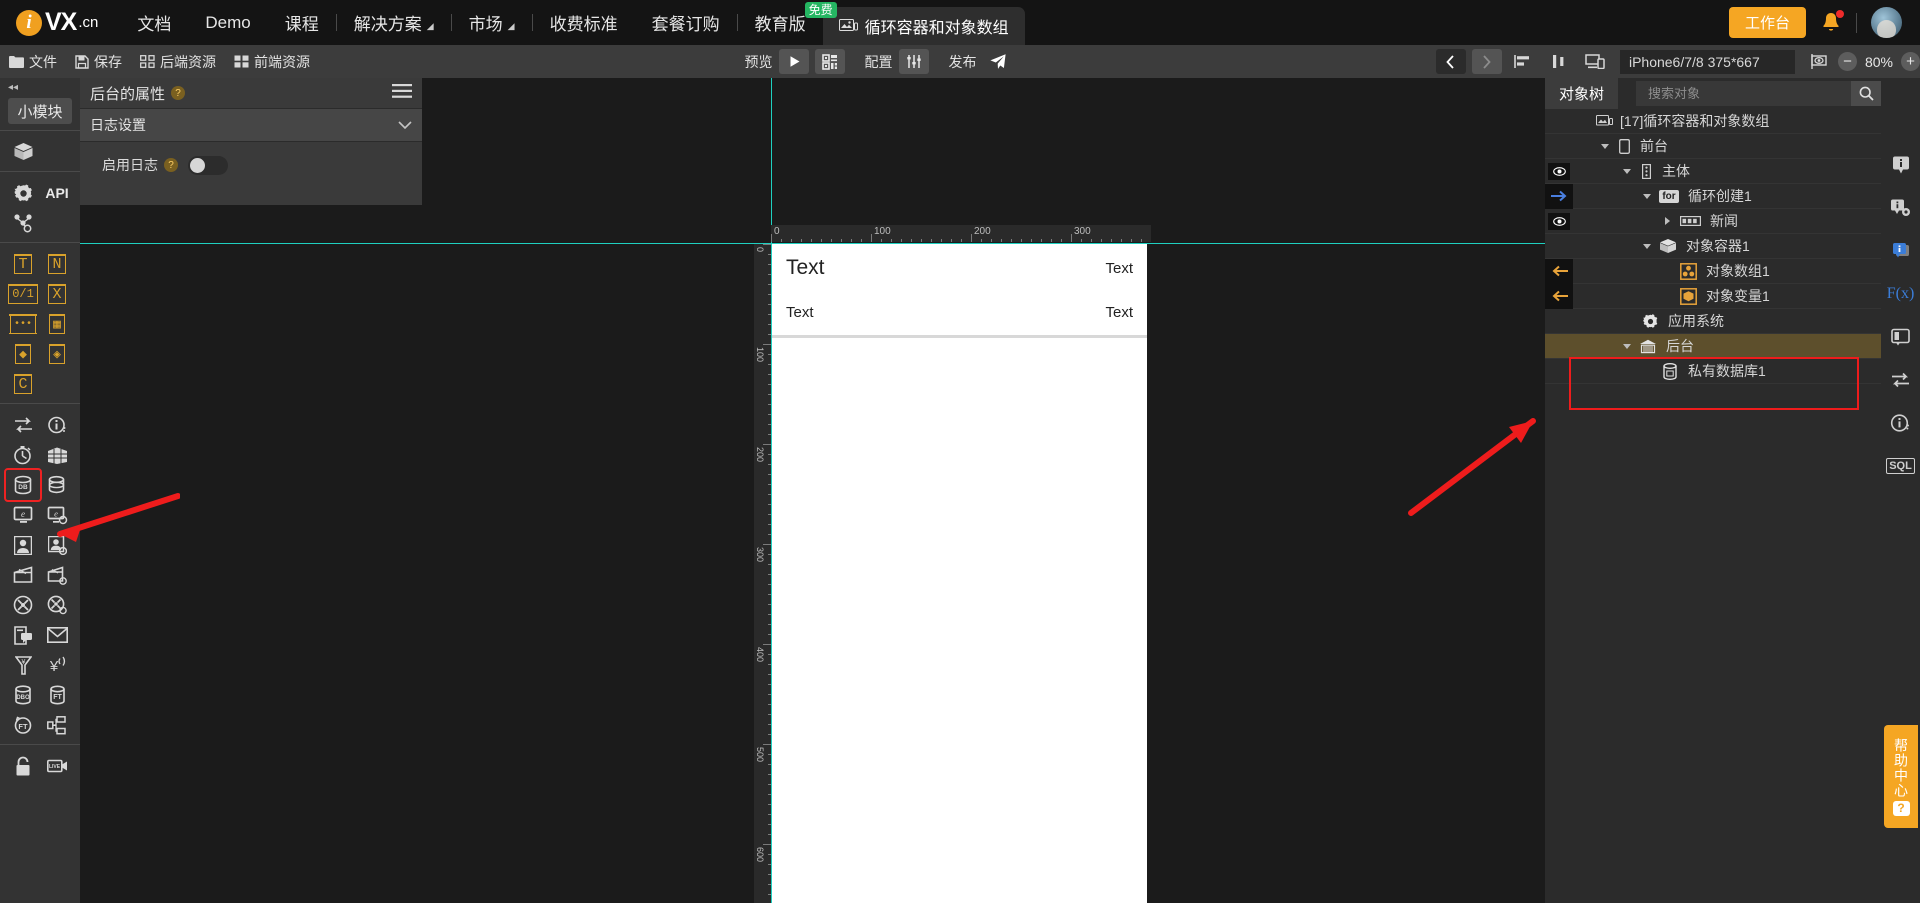 This screenshot has width=1920, height=903. I want to click on zoom-out-button: −, so click(1847, 61).